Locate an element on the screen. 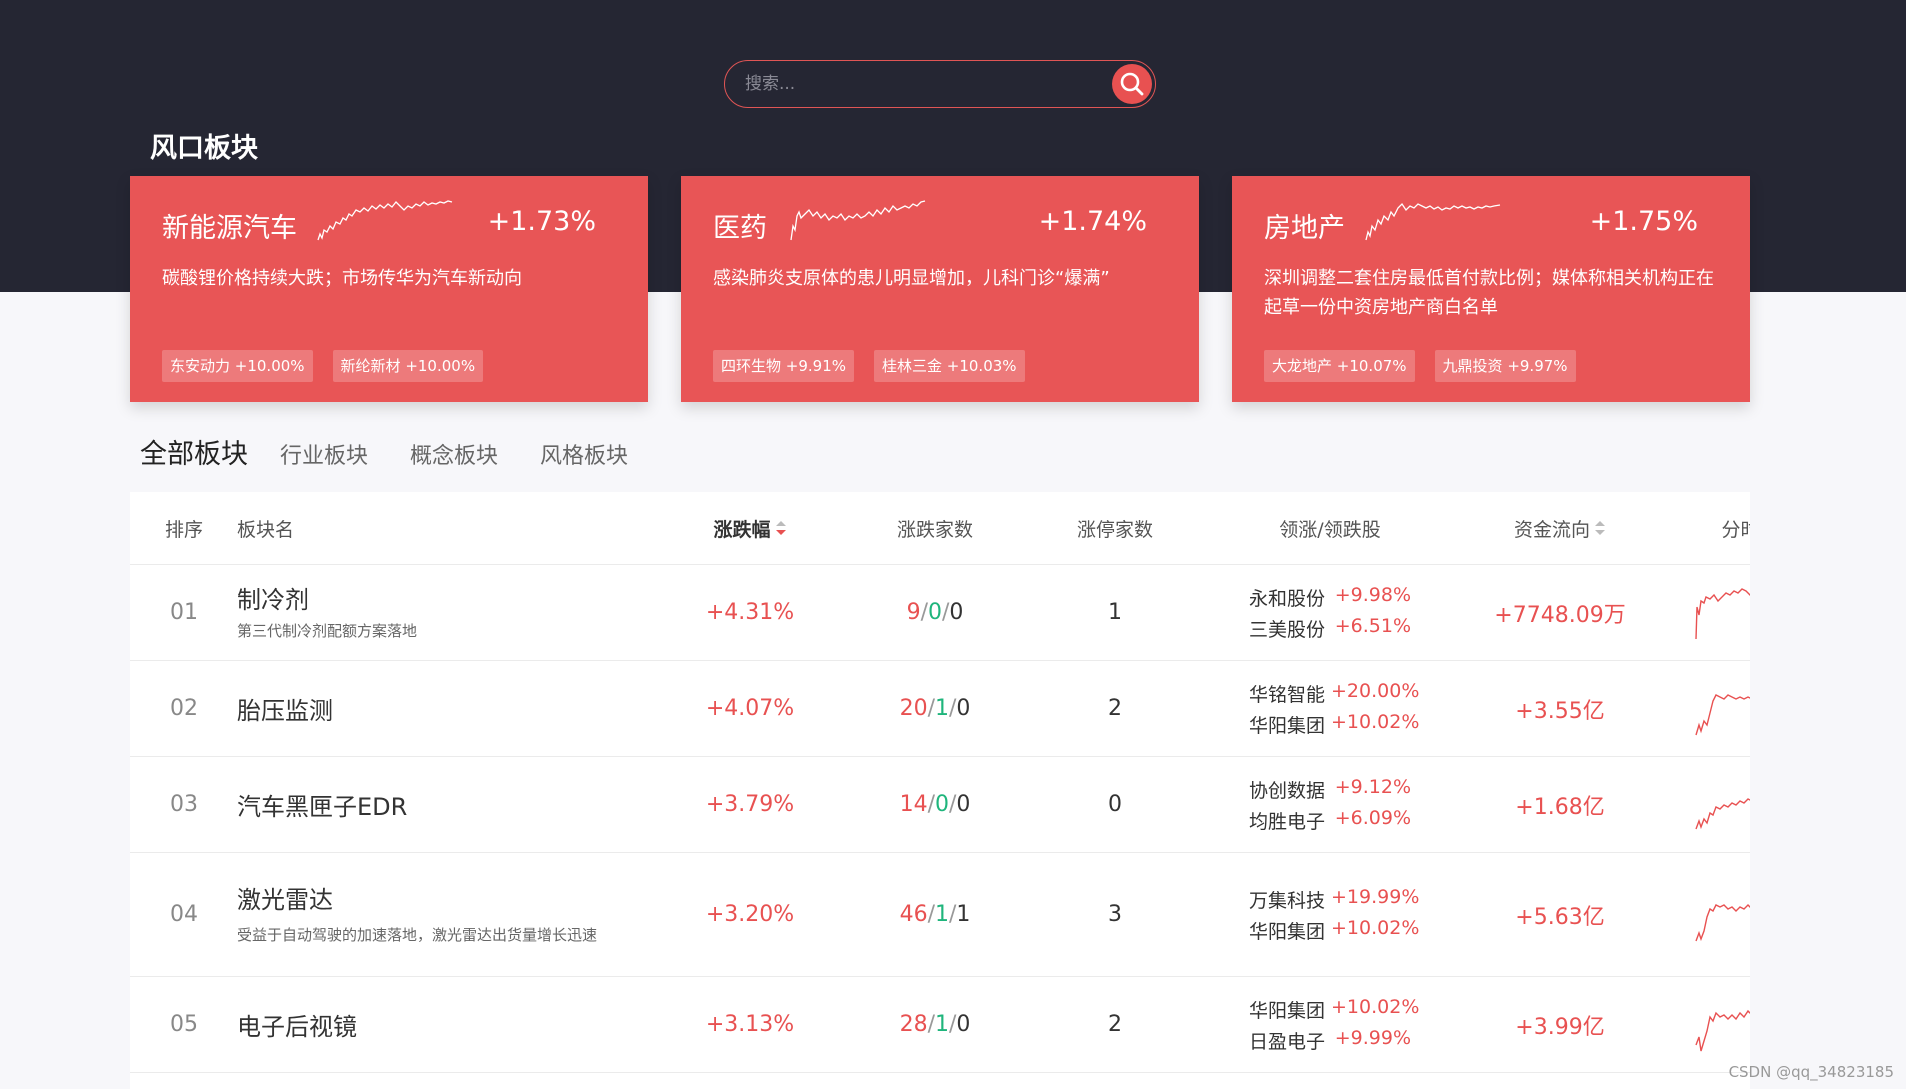 This screenshot has width=1906, height=1089. fund-flow: +3.55亿 is located at coordinates (1560, 711).